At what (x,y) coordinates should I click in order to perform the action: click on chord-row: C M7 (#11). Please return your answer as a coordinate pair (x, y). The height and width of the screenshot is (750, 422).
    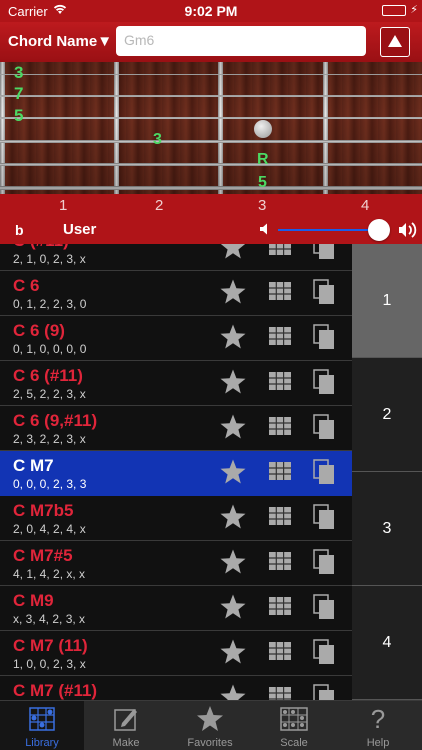
    Looking at the image, I should click on (176, 688).